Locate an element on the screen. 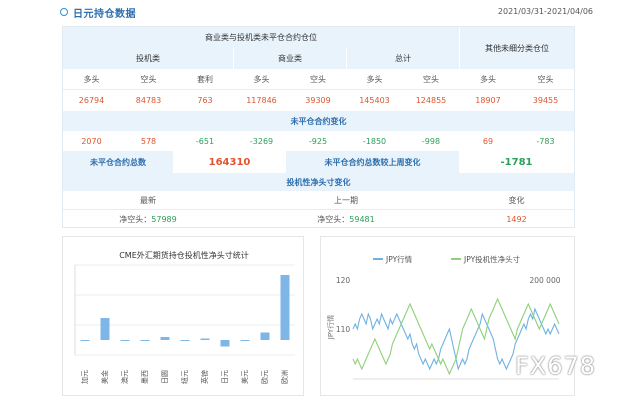 Image resolution: width=640 pixels, height=400 pixels. col-header-2: 套利 is located at coordinates (205, 79).